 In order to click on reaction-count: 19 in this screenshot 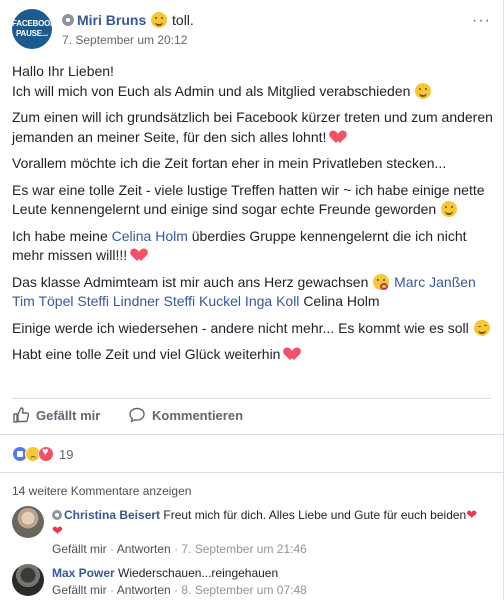, I will do `click(66, 454)`.